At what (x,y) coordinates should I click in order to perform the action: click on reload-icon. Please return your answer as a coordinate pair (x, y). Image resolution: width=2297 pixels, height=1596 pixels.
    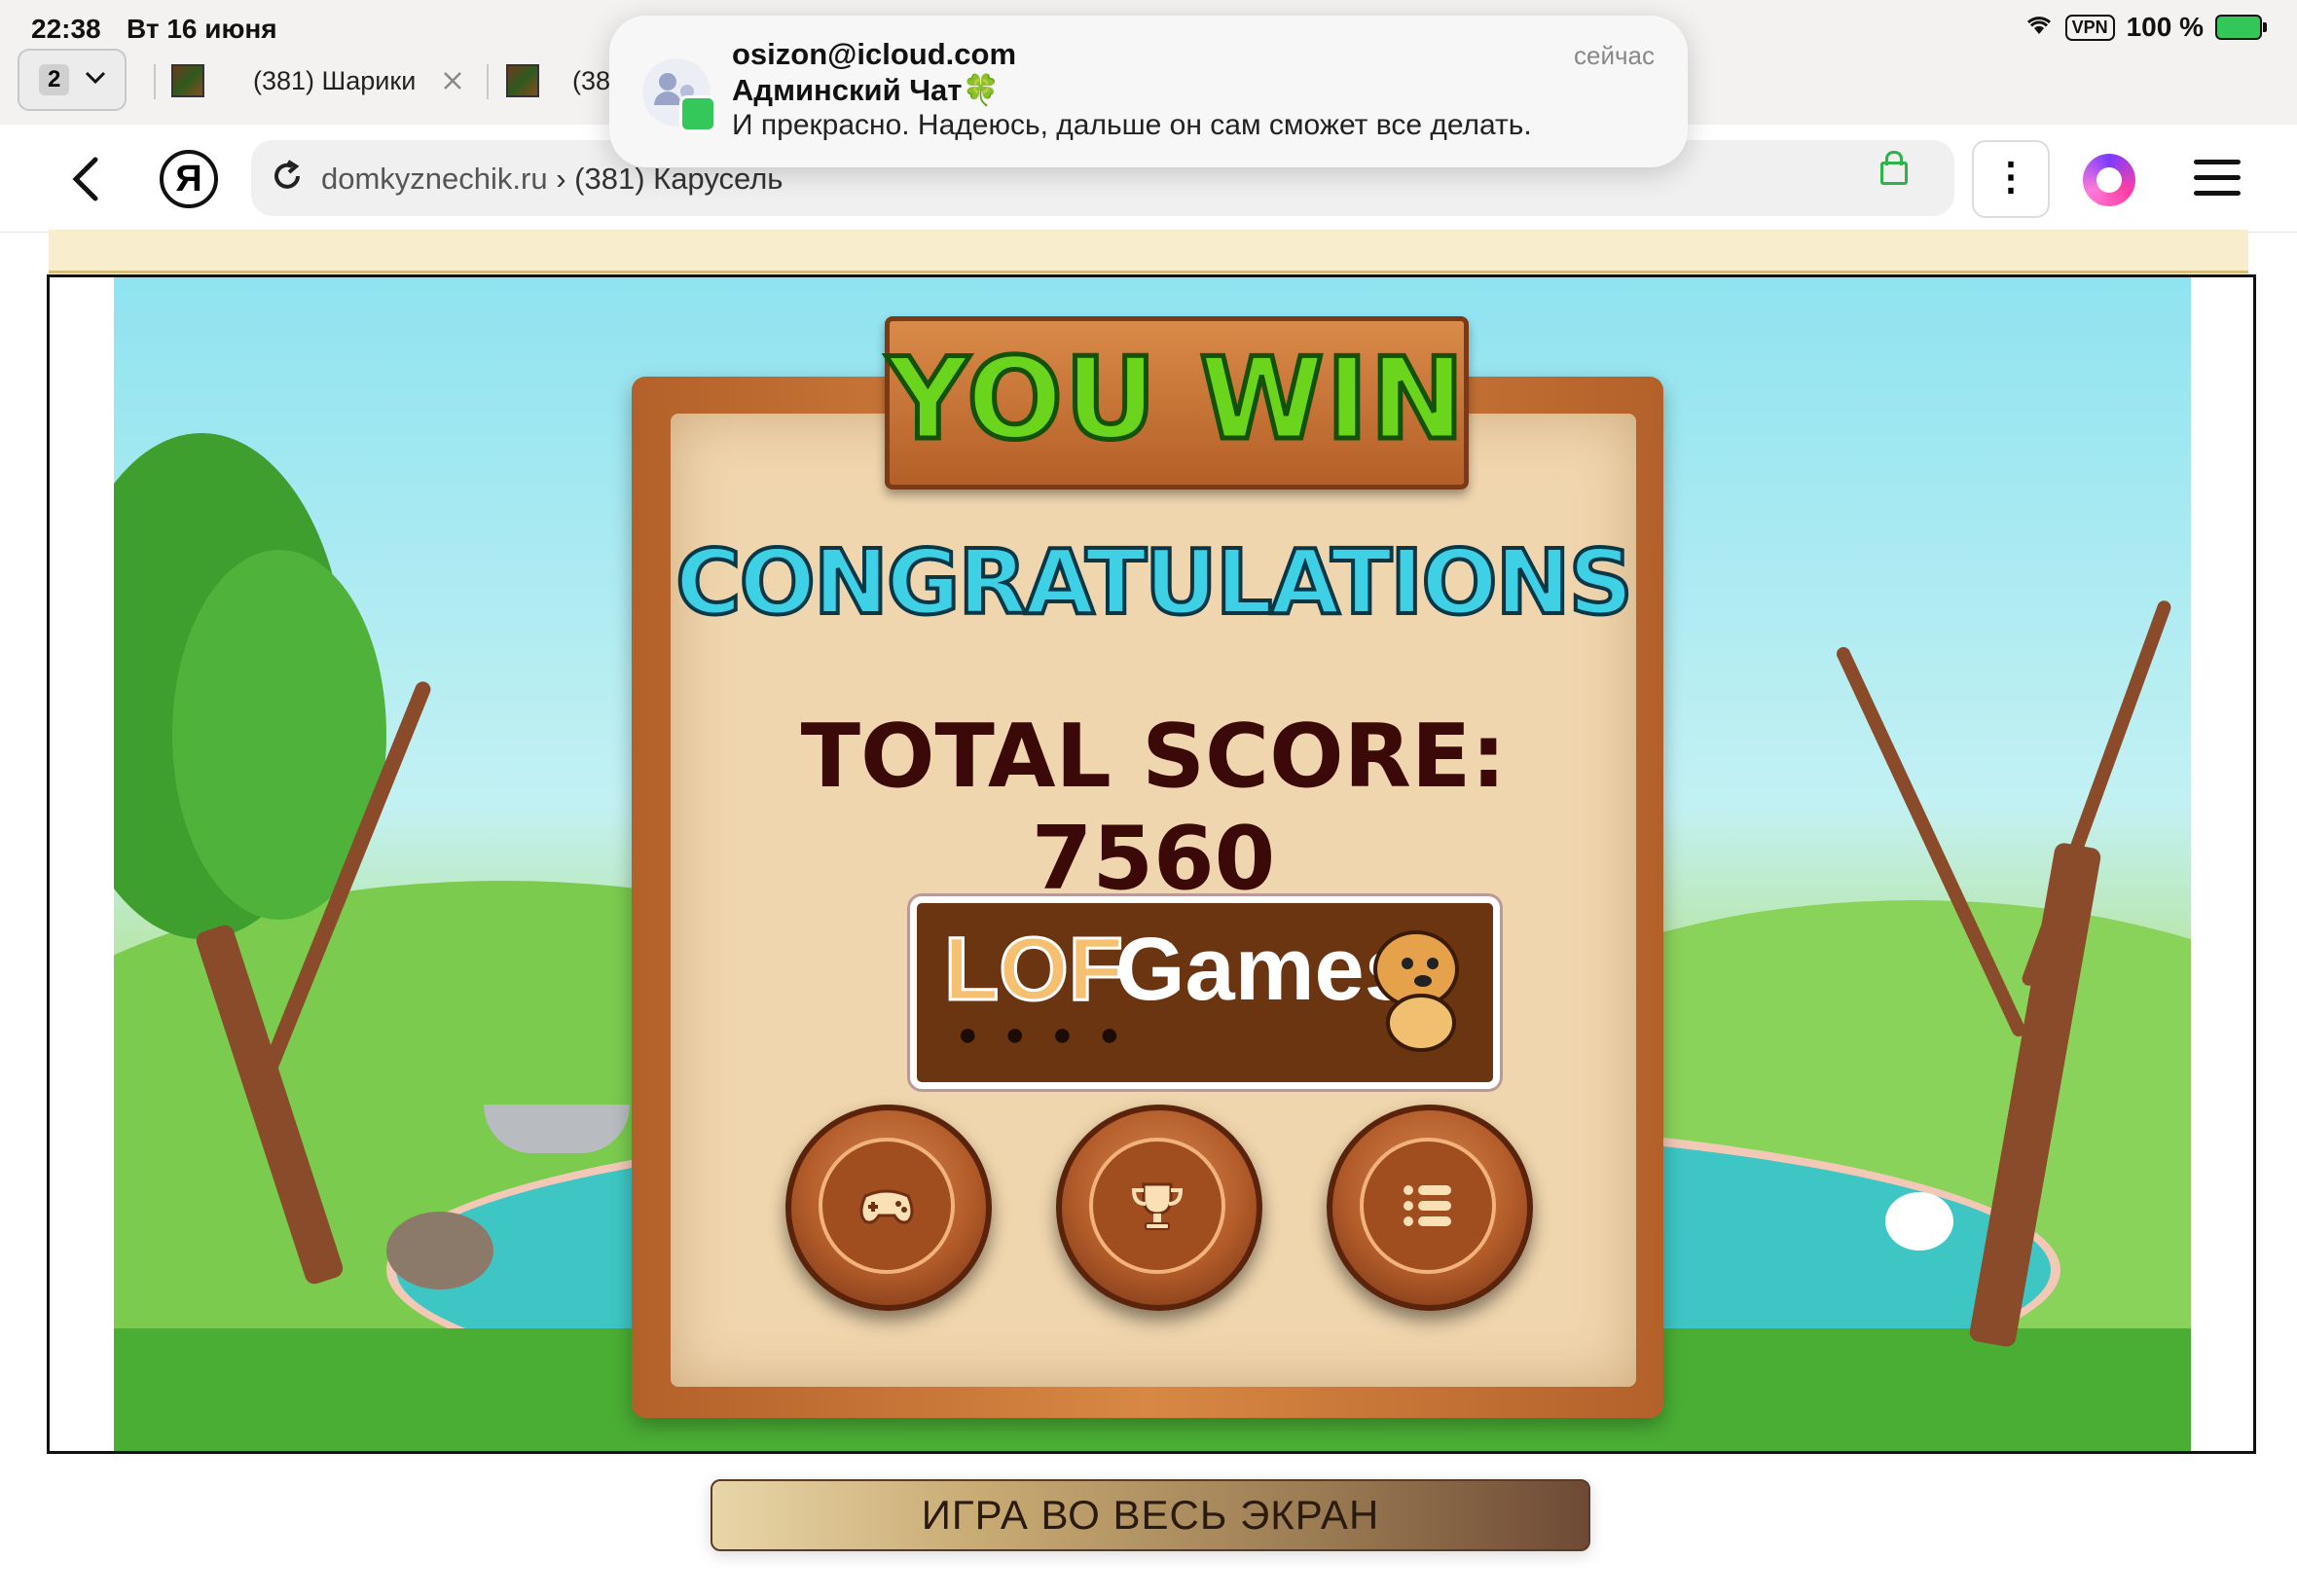
    Looking at the image, I should click on (287, 180).